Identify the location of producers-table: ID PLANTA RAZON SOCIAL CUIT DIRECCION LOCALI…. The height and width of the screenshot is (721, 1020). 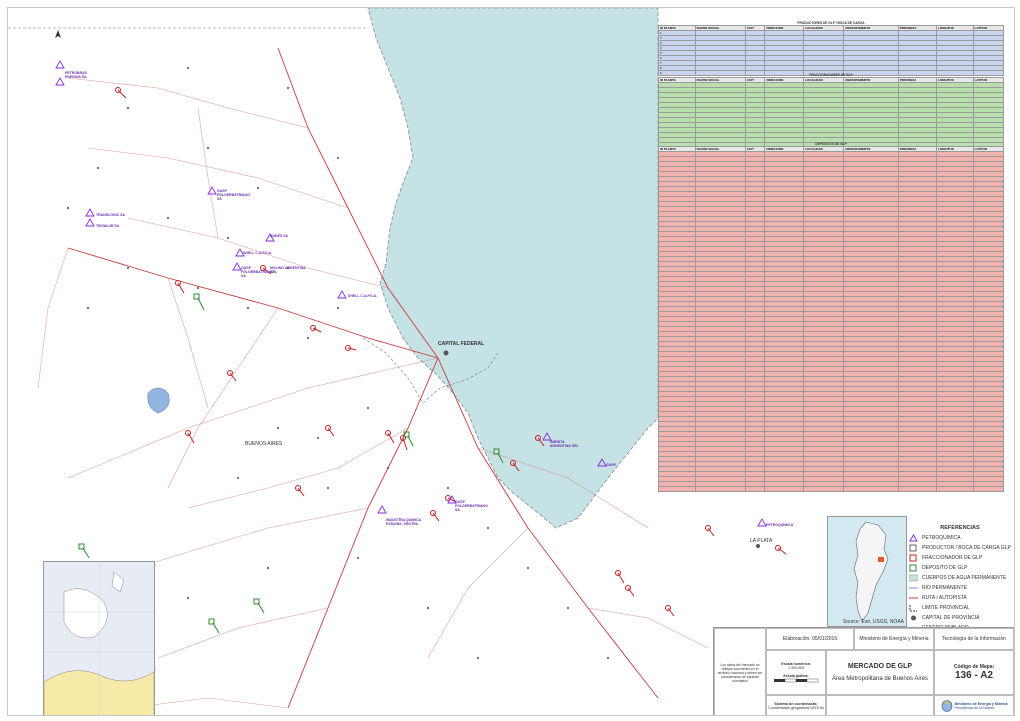
(831, 50).